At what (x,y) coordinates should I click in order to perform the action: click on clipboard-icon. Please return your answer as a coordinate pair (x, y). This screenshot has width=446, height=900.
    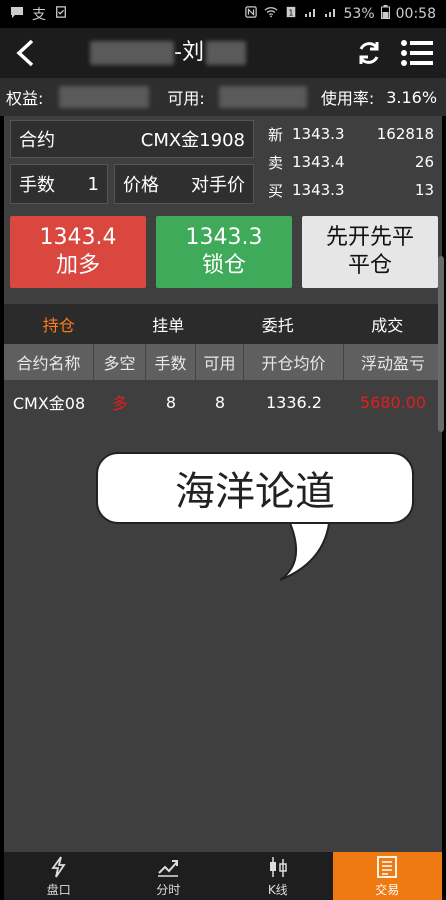
    Looking at the image, I should click on (61, 14).